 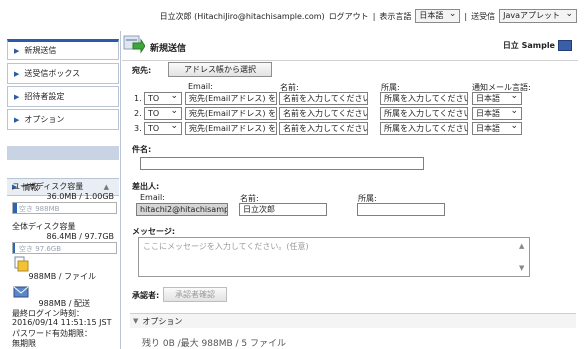 What do you see at coordinates (48, 186) in the screenshot?
I see `user-disk-label: ユーザディスク容量` at bounding box center [48, 186].